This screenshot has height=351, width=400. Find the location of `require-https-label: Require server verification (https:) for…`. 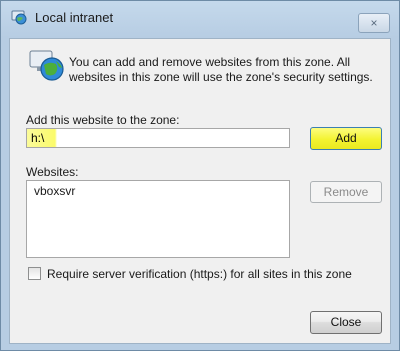

require-https-label: Require server verification (https:) for… is located at coordinates (199, 274).